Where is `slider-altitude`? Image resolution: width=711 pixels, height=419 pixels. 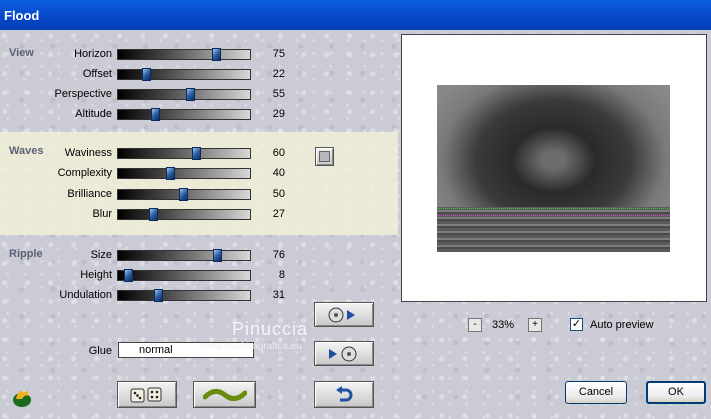 slider-altitude is located at coordinates (184, 114).